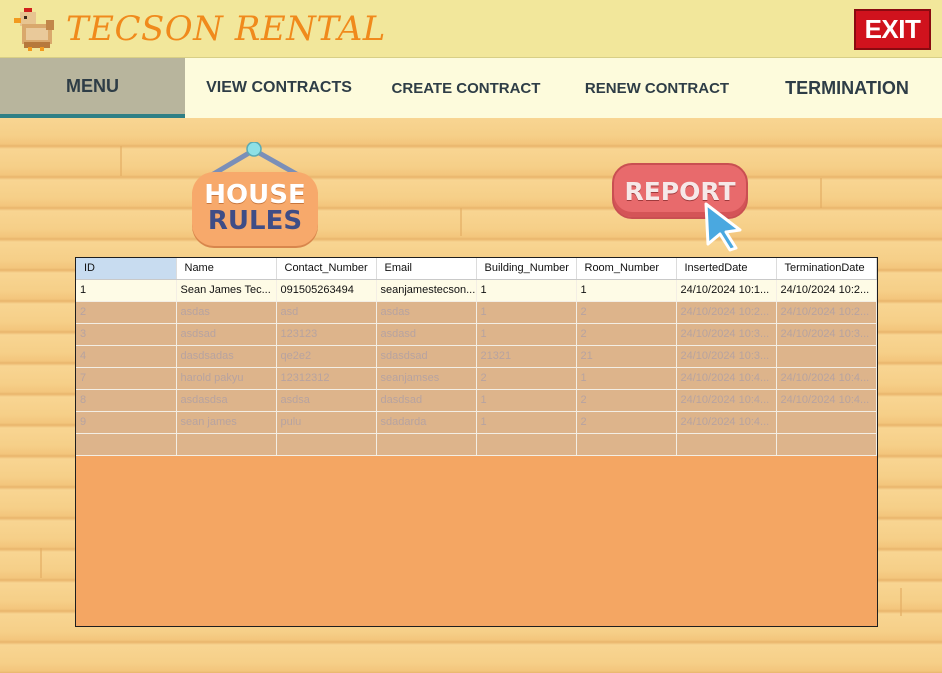 The image size is (942, 673). I want to click on nav-menu: MENU, so click(92, 88).